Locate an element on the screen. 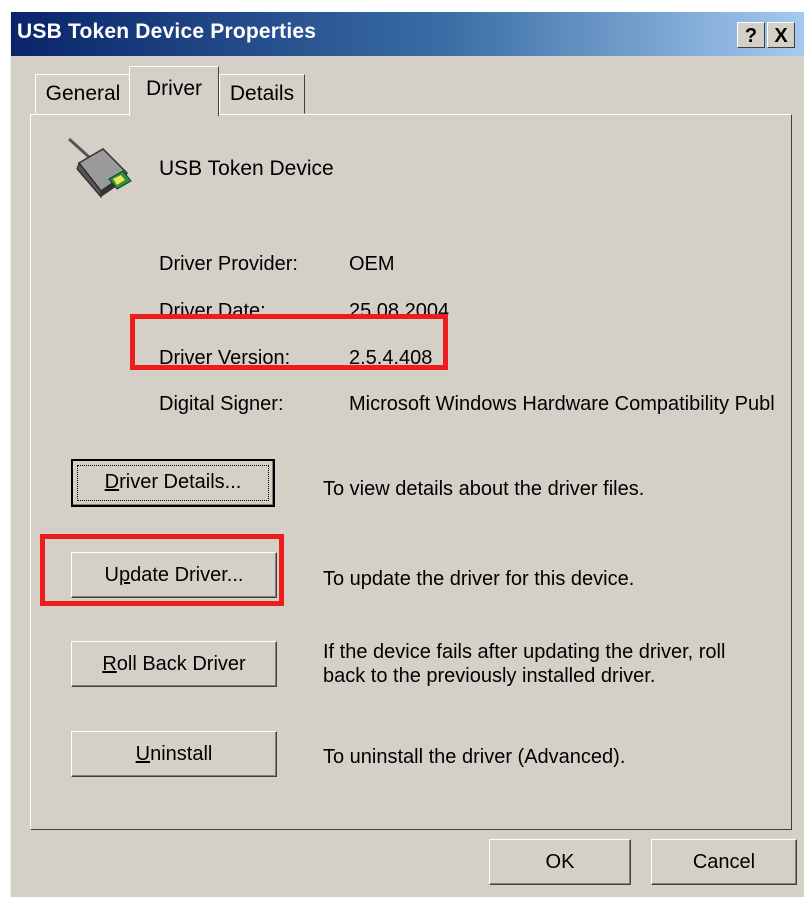 The image size is (804, 897). tab-driver-label: Driver is located at coordinates (174, 88).